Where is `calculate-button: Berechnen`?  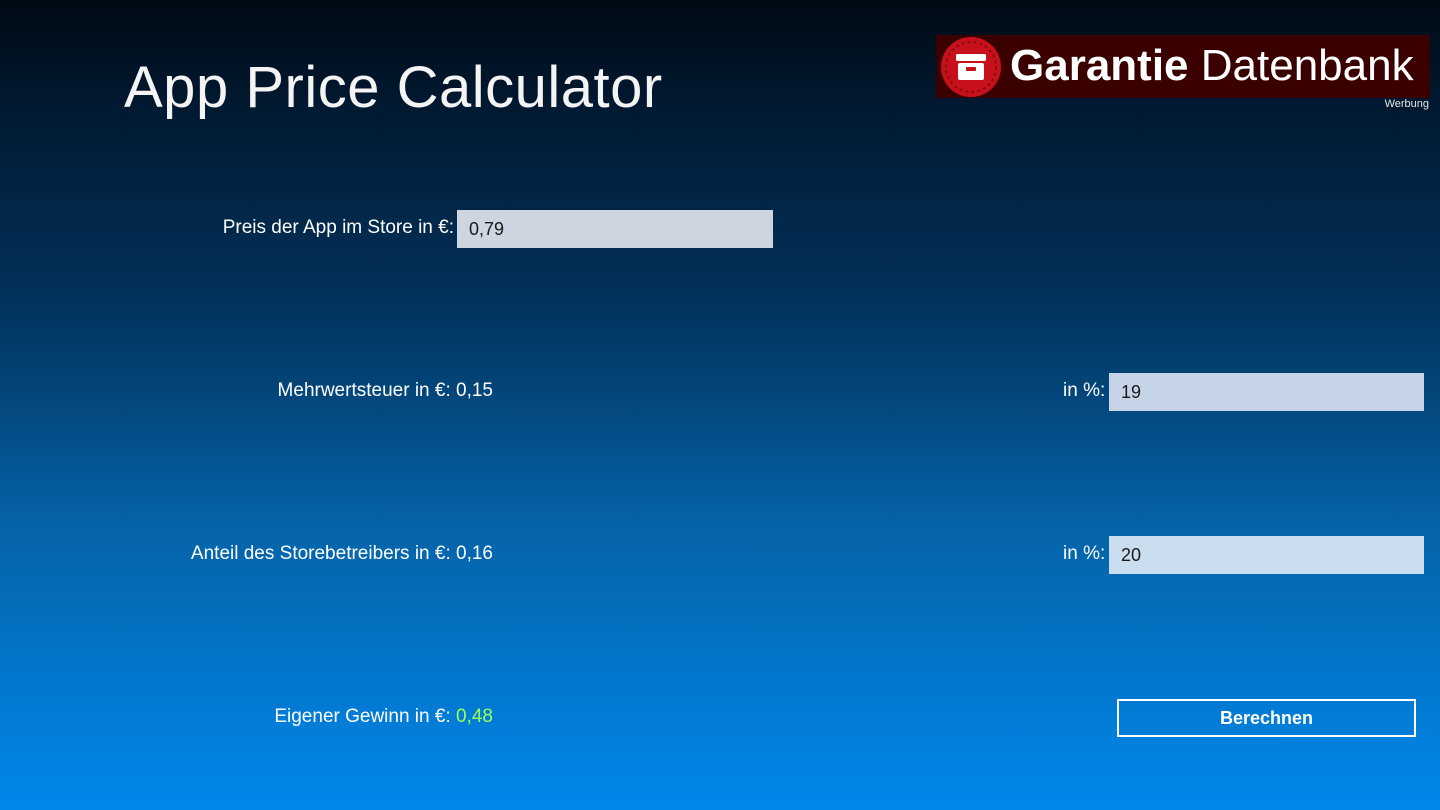
calculate-button: Berechnen is located at coordinates (1266, 718).